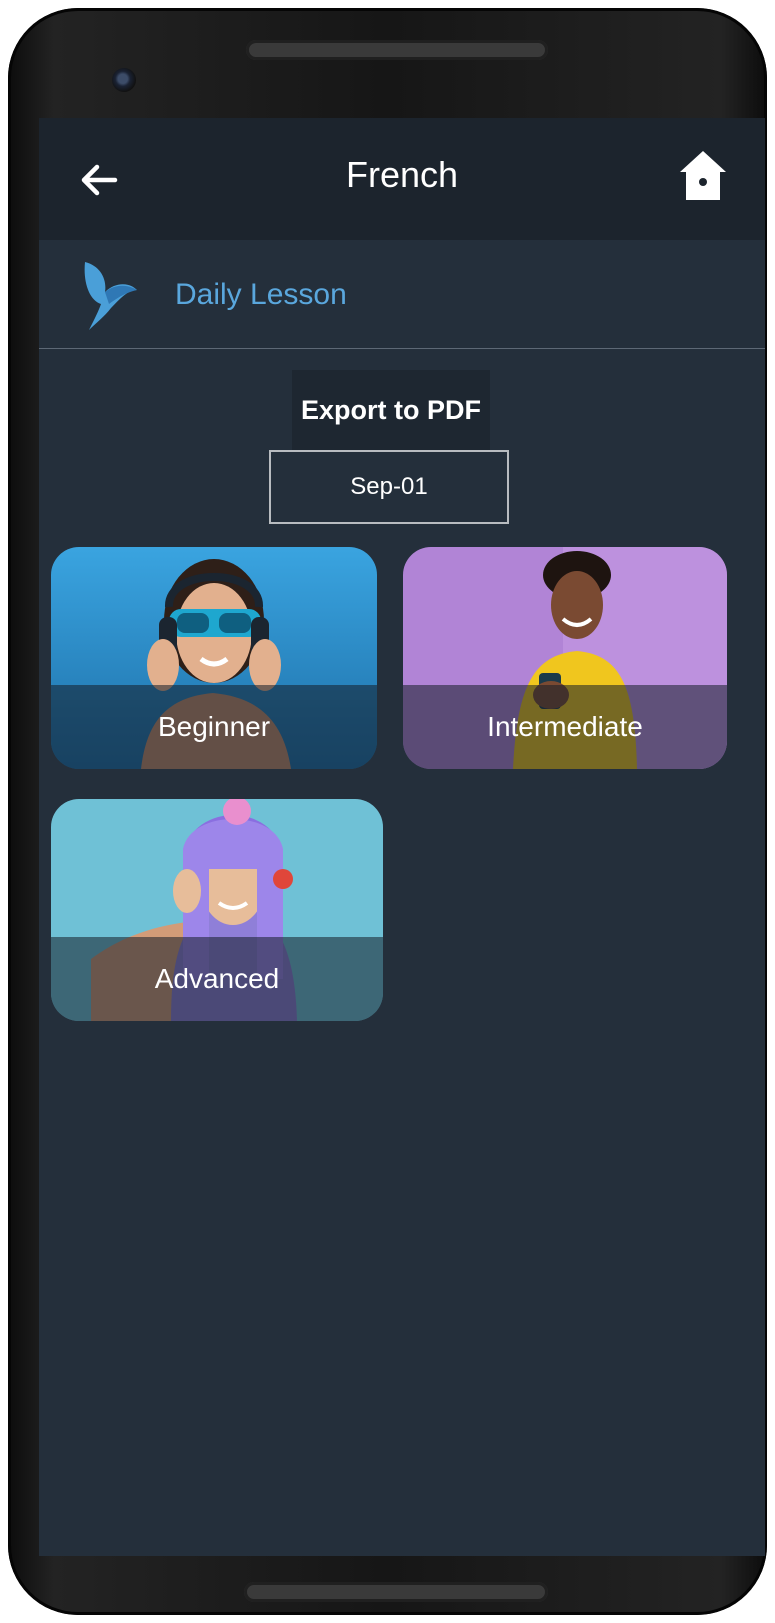 The width and height of the screenshot is (775, 1623). Describe the element at coordinates (565, 727) in the screenshot. I see `intermediate-label: Intermediate` at that location.